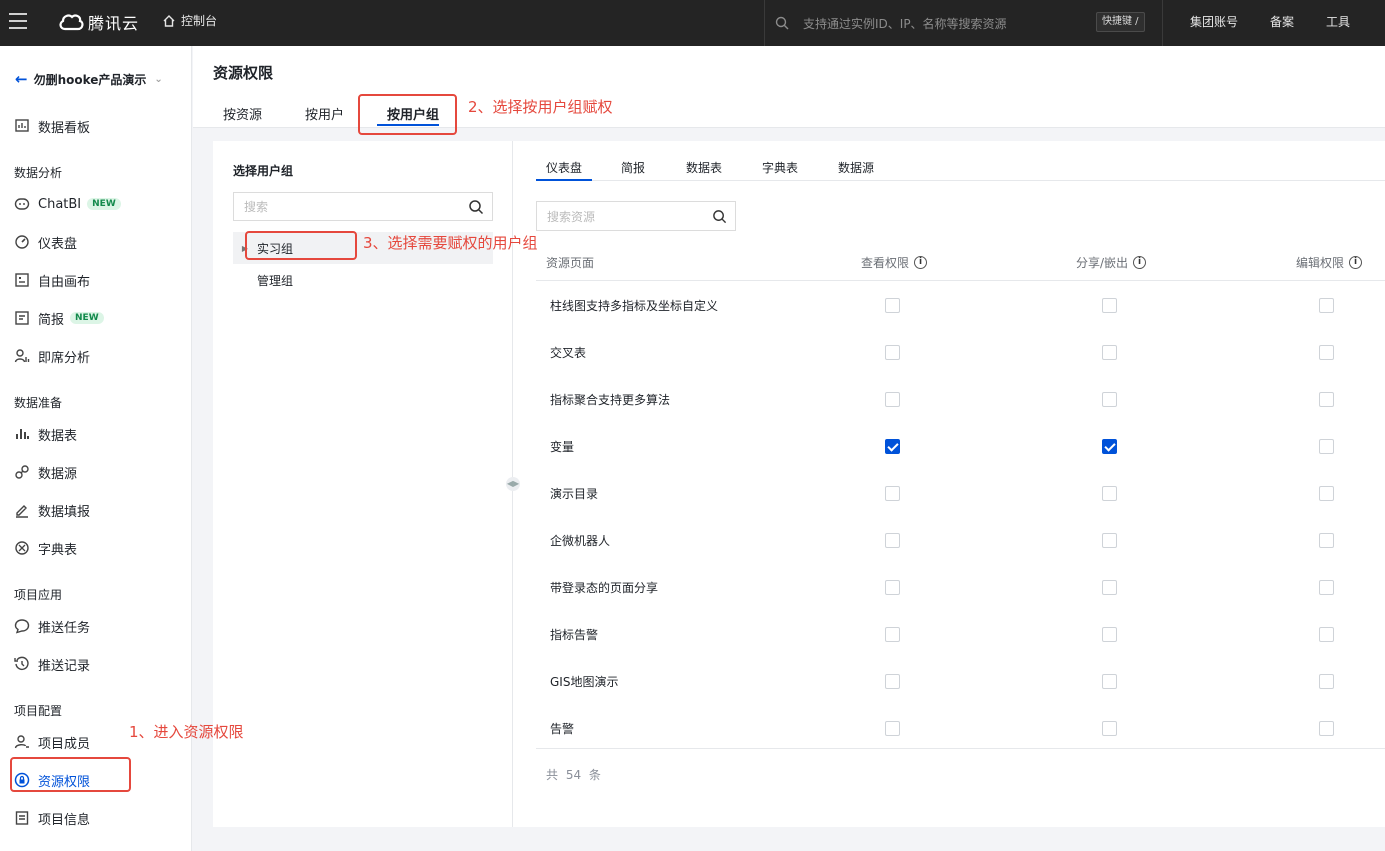 This screenshot has height=851, width=1385. I want to click on annotation-box-permissions, so click(70, 774).